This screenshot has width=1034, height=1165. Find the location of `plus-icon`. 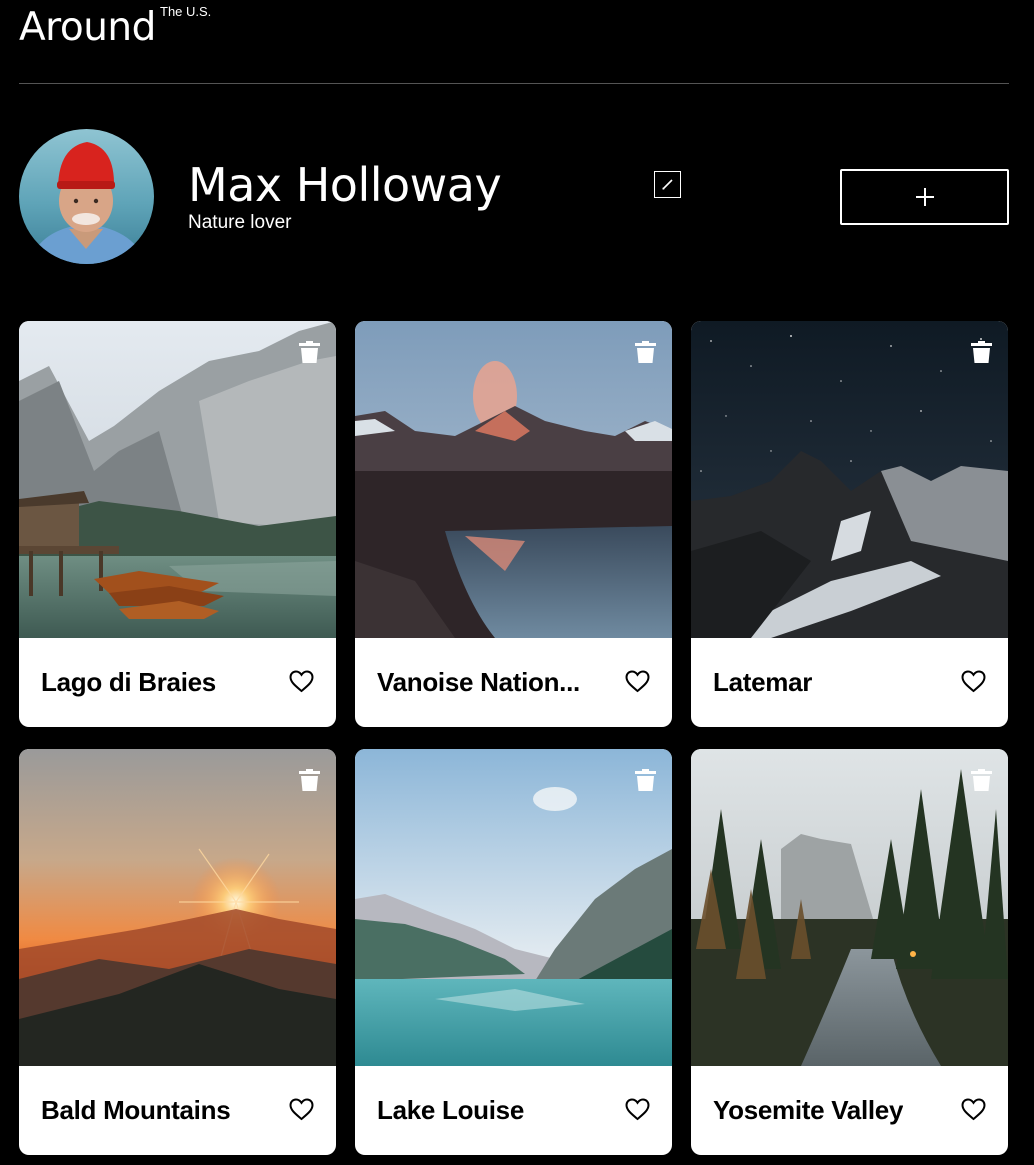

plus-icon is located at coordinates (924, 197).